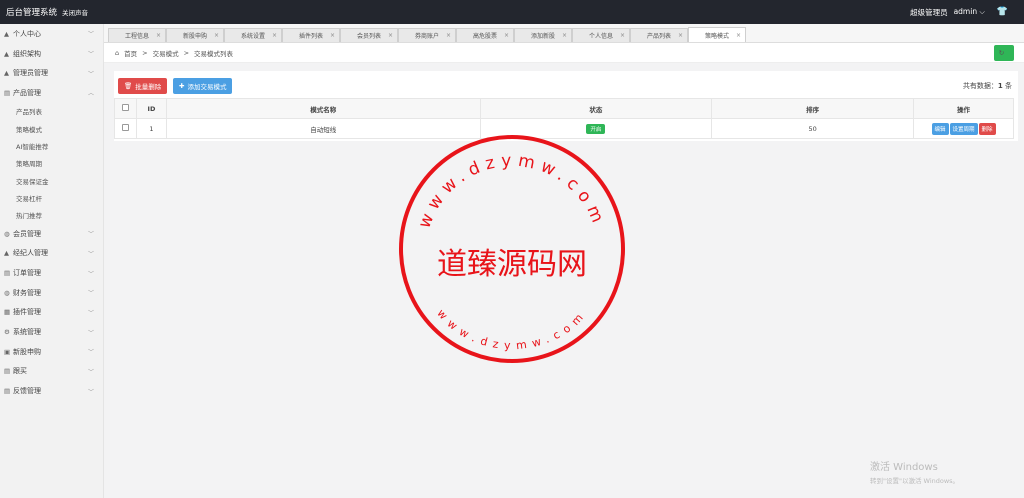 This screenshot has width=1024, height=498. I want to click on sidebar-item: ▣ 新股申购 ﹀, so click(51, 352).